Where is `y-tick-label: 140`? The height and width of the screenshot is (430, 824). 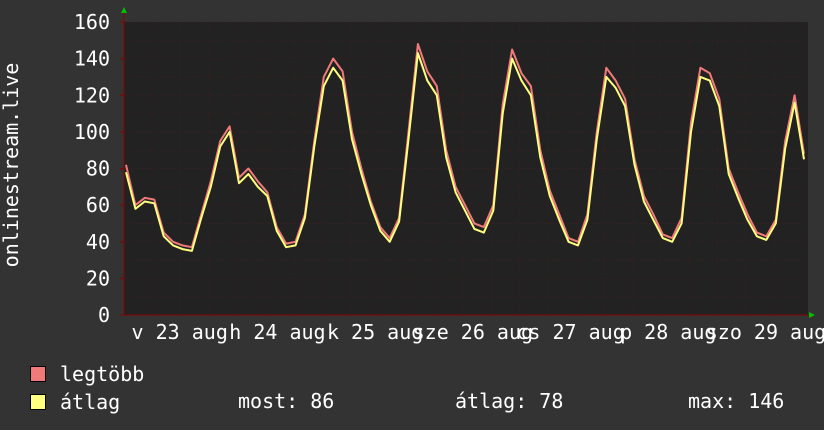
y-tick-label: 140 is located at coordinates (92, 59).